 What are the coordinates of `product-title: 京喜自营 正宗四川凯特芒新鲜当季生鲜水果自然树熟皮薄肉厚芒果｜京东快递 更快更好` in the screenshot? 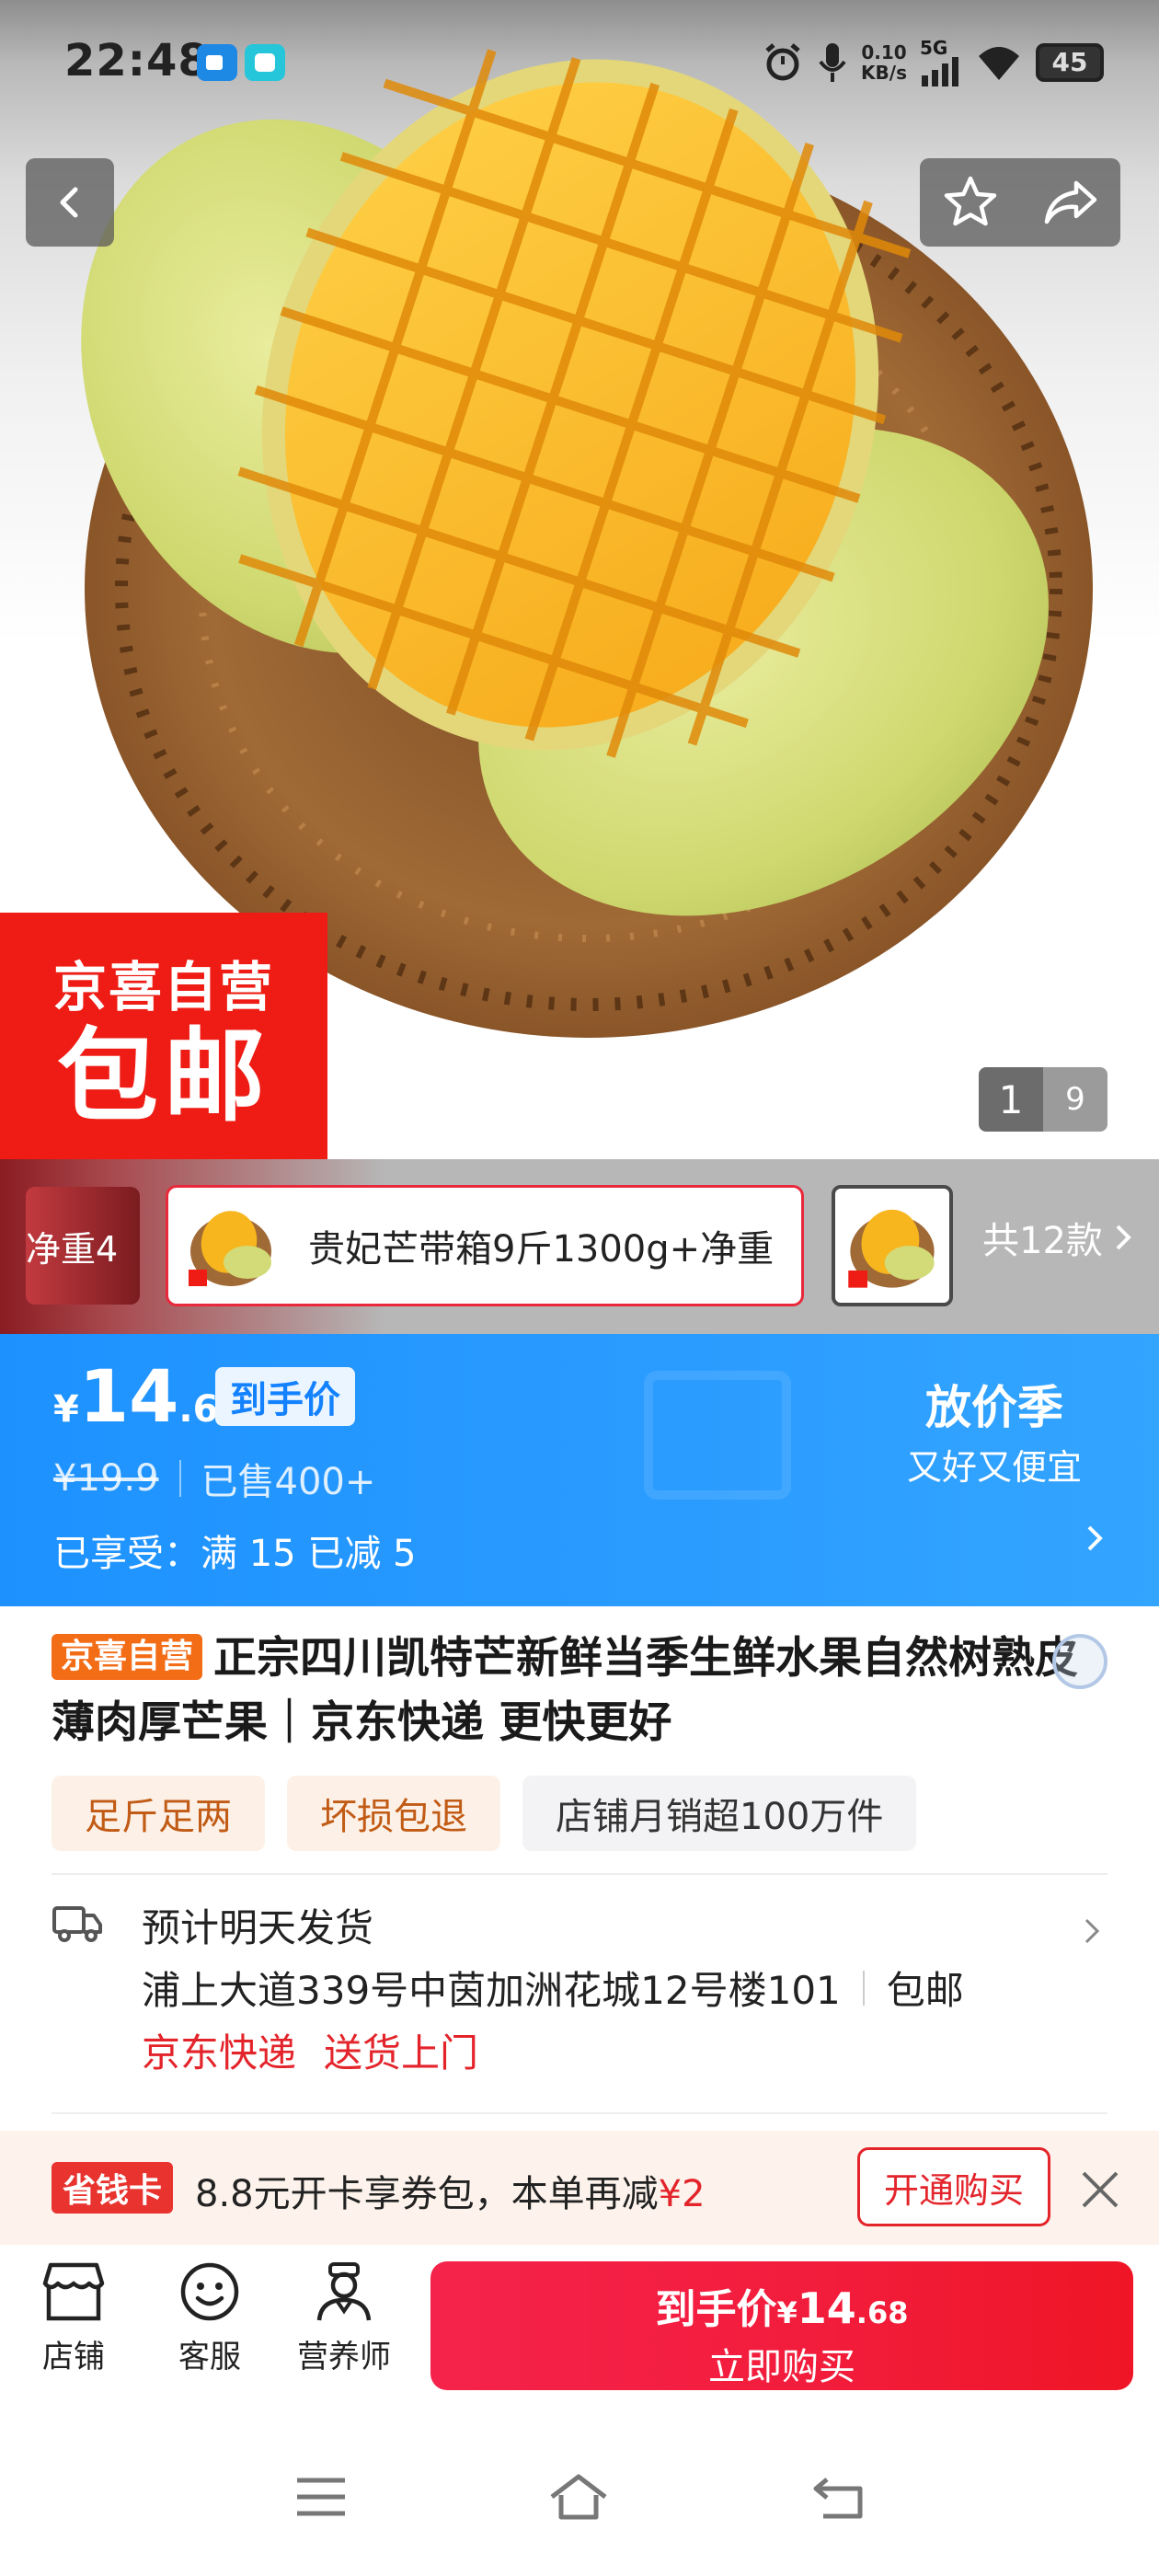 It's located at (565, 1690).